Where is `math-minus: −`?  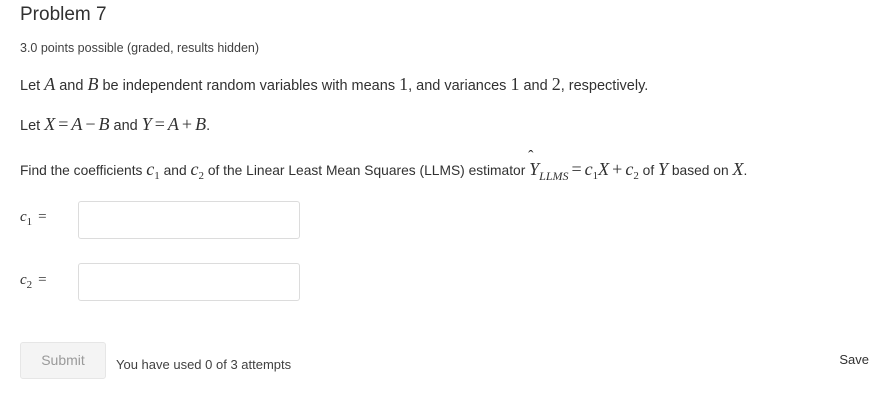 math-minus: − is located at coordinates (90, 124).